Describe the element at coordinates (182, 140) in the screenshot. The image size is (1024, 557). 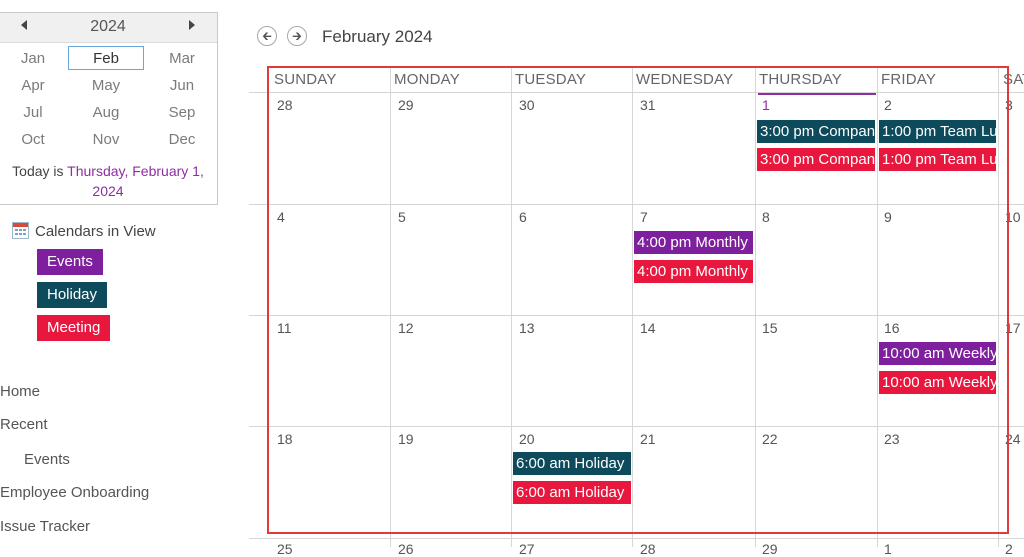
I see `month-dec: Dec` at that location.